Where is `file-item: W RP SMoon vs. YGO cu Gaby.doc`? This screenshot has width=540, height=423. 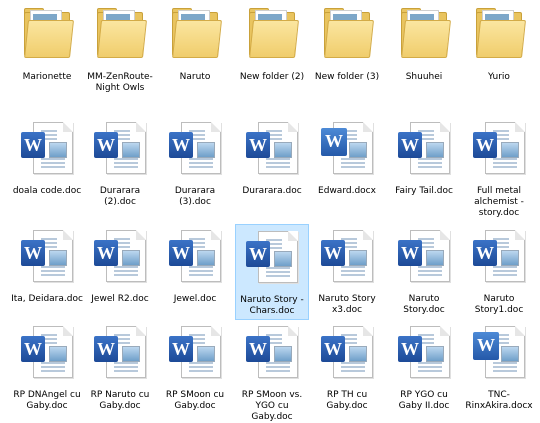
file-item: W RP SMoon vs. YGO cu Gaby.doc is located at coordinates (272, 371).